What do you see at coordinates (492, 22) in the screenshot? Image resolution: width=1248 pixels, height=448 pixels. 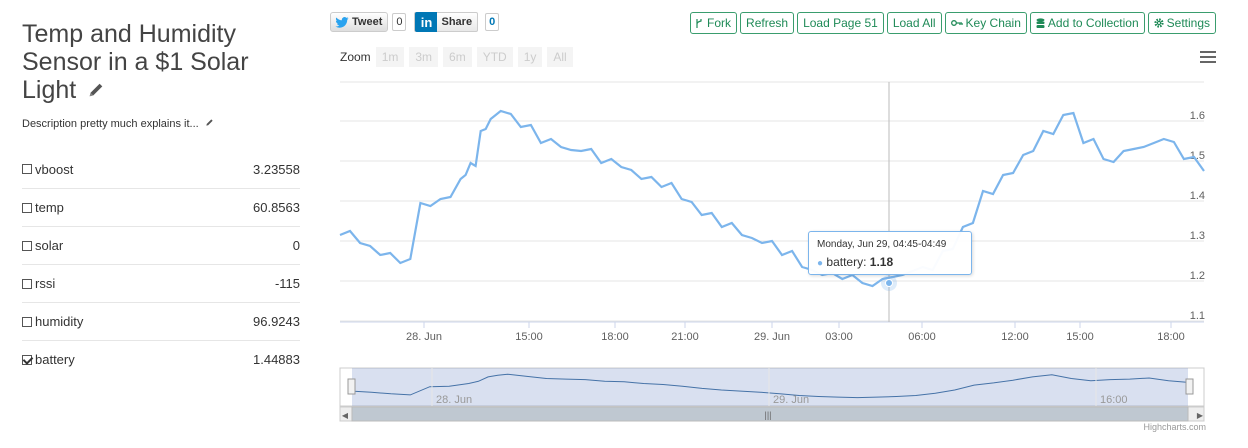 I see `share-count: 0` at bounding box center [492, 22].